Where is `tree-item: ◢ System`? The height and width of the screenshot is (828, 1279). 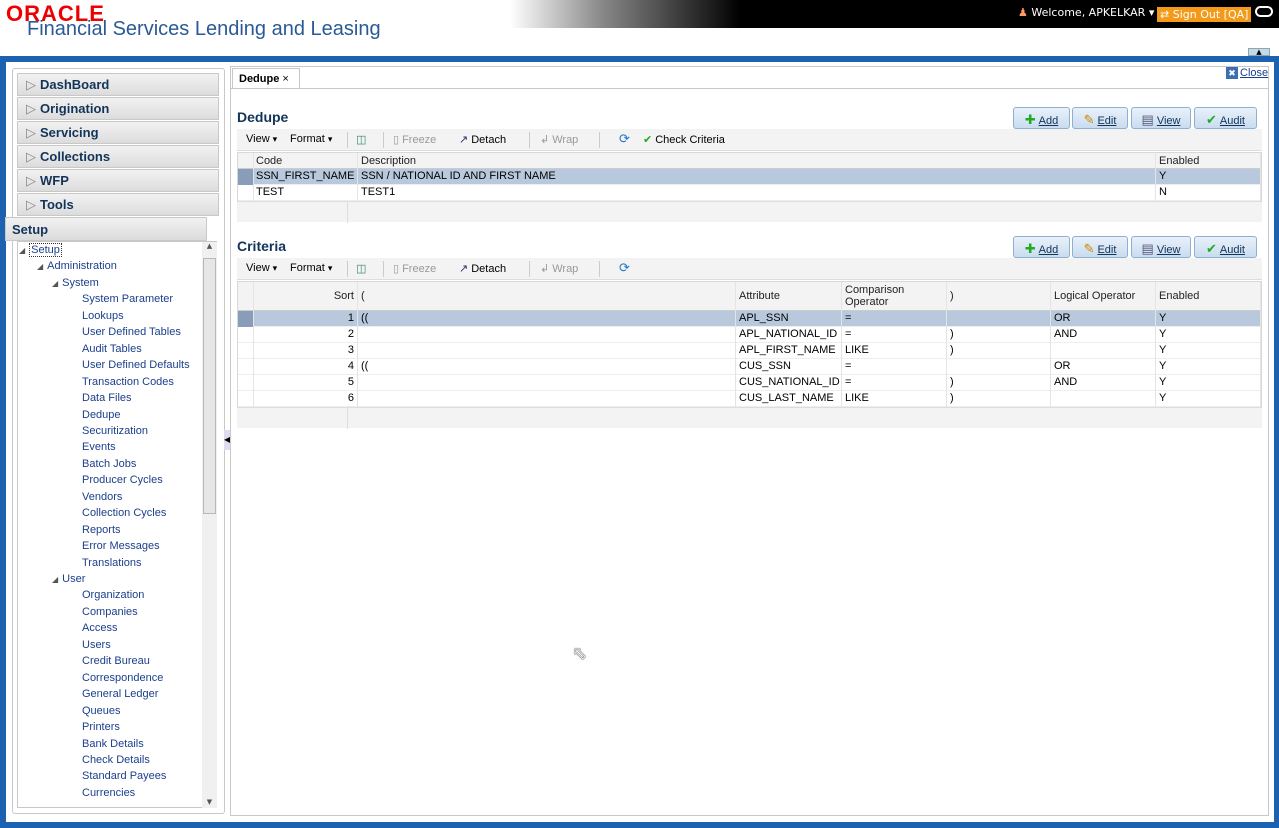 tree-item: ◢ System is located at coordinates (75, 283).